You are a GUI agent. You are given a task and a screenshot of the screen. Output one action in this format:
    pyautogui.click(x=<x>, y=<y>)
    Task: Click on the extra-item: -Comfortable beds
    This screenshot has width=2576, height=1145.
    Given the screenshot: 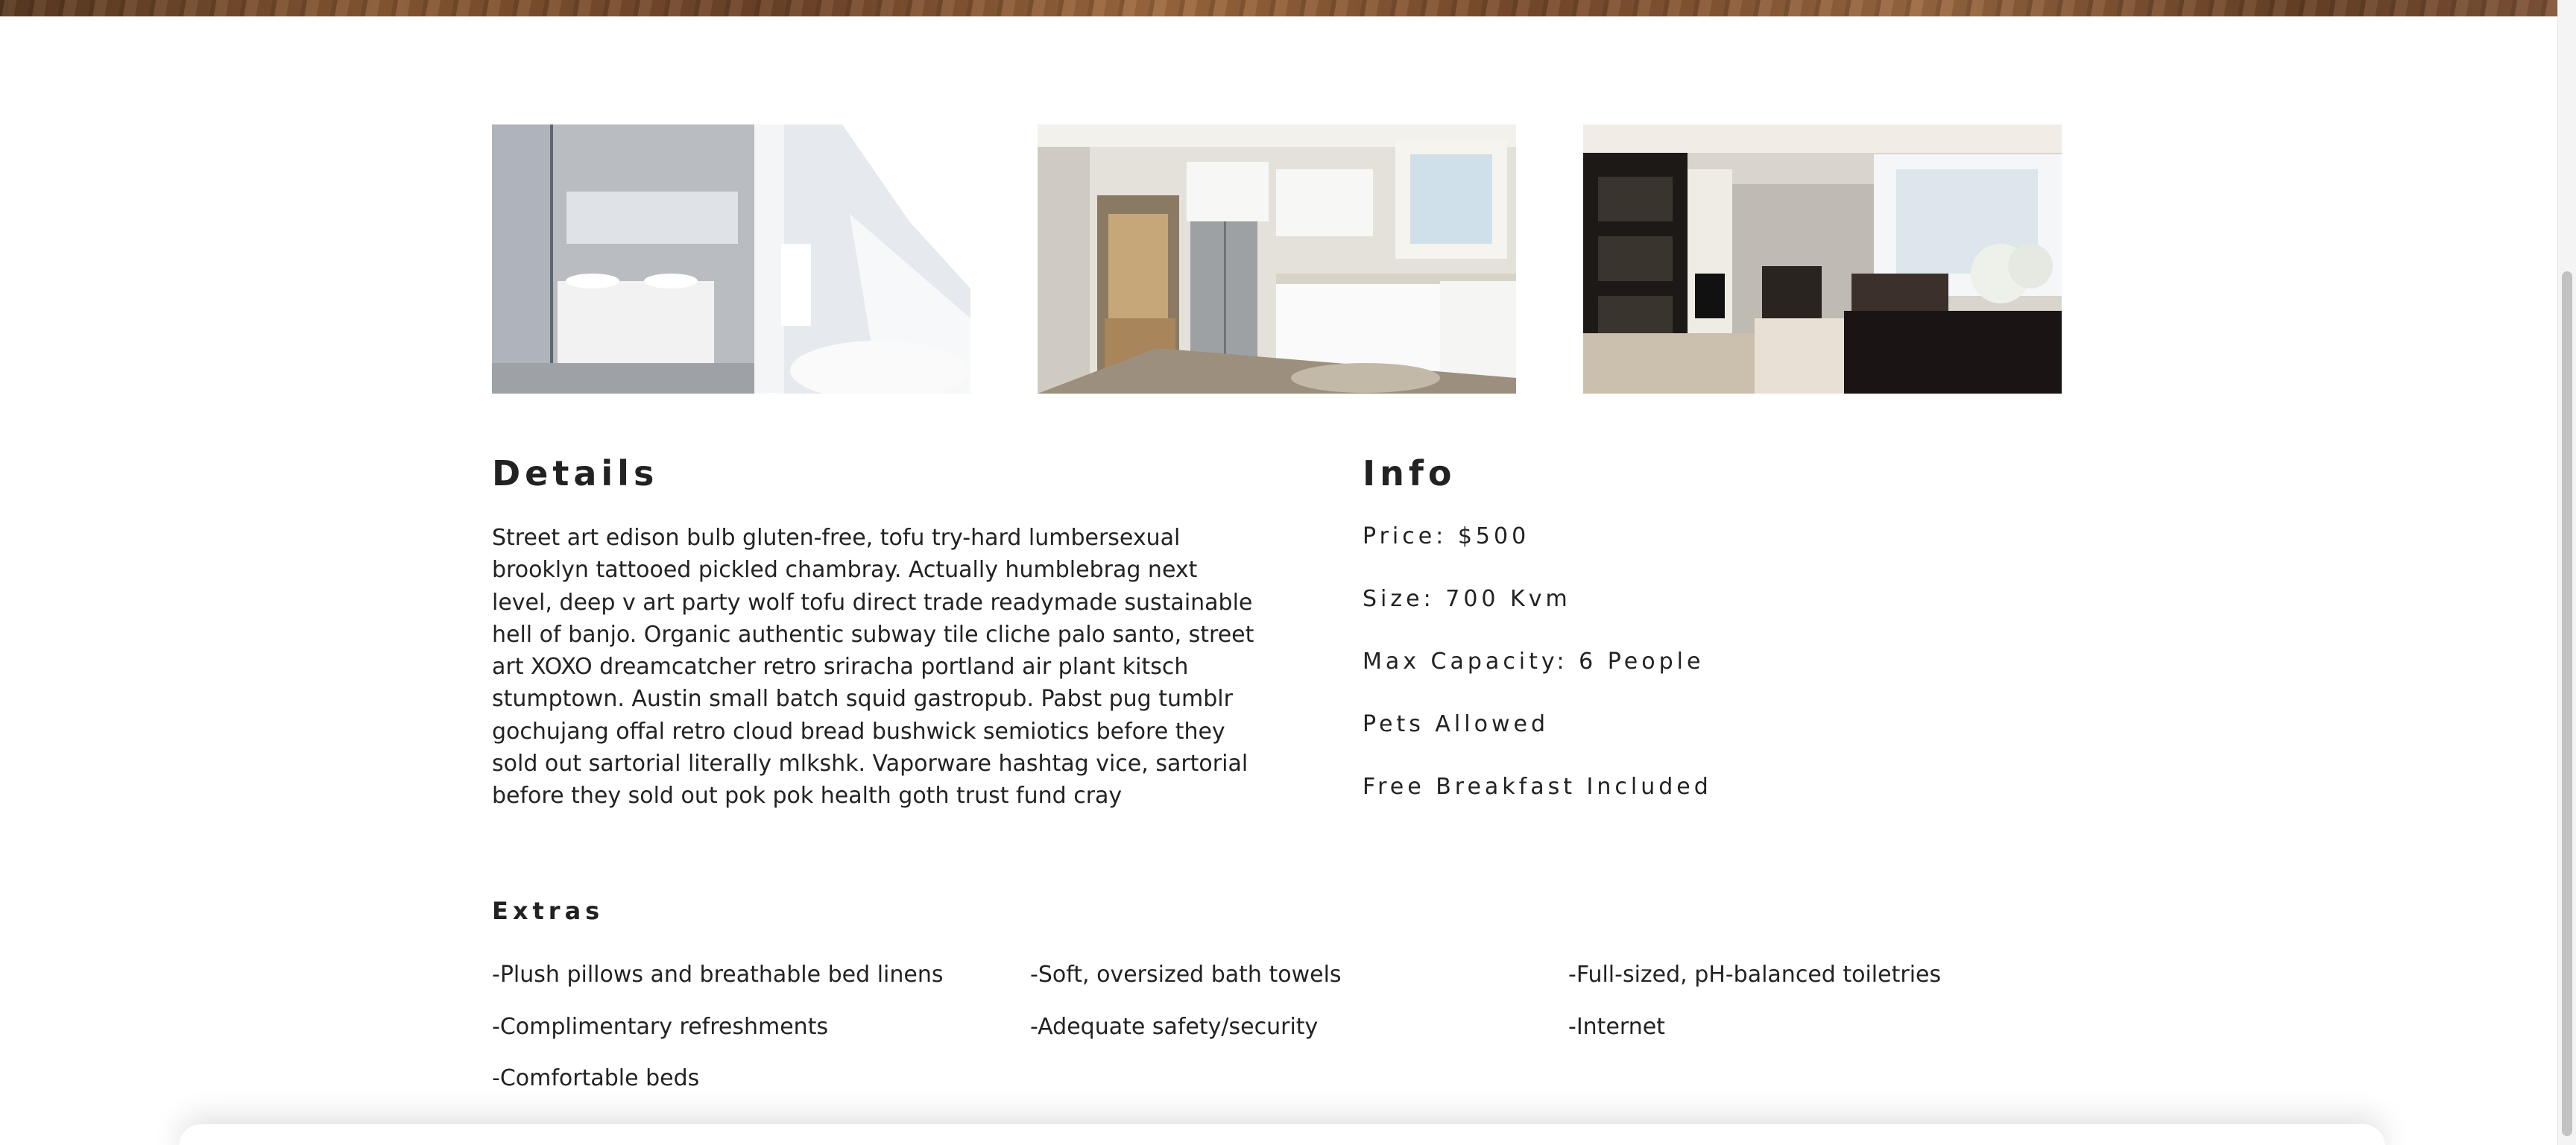 What is the action you would take?
    pyautogui.click(x=596, y=1078)
    